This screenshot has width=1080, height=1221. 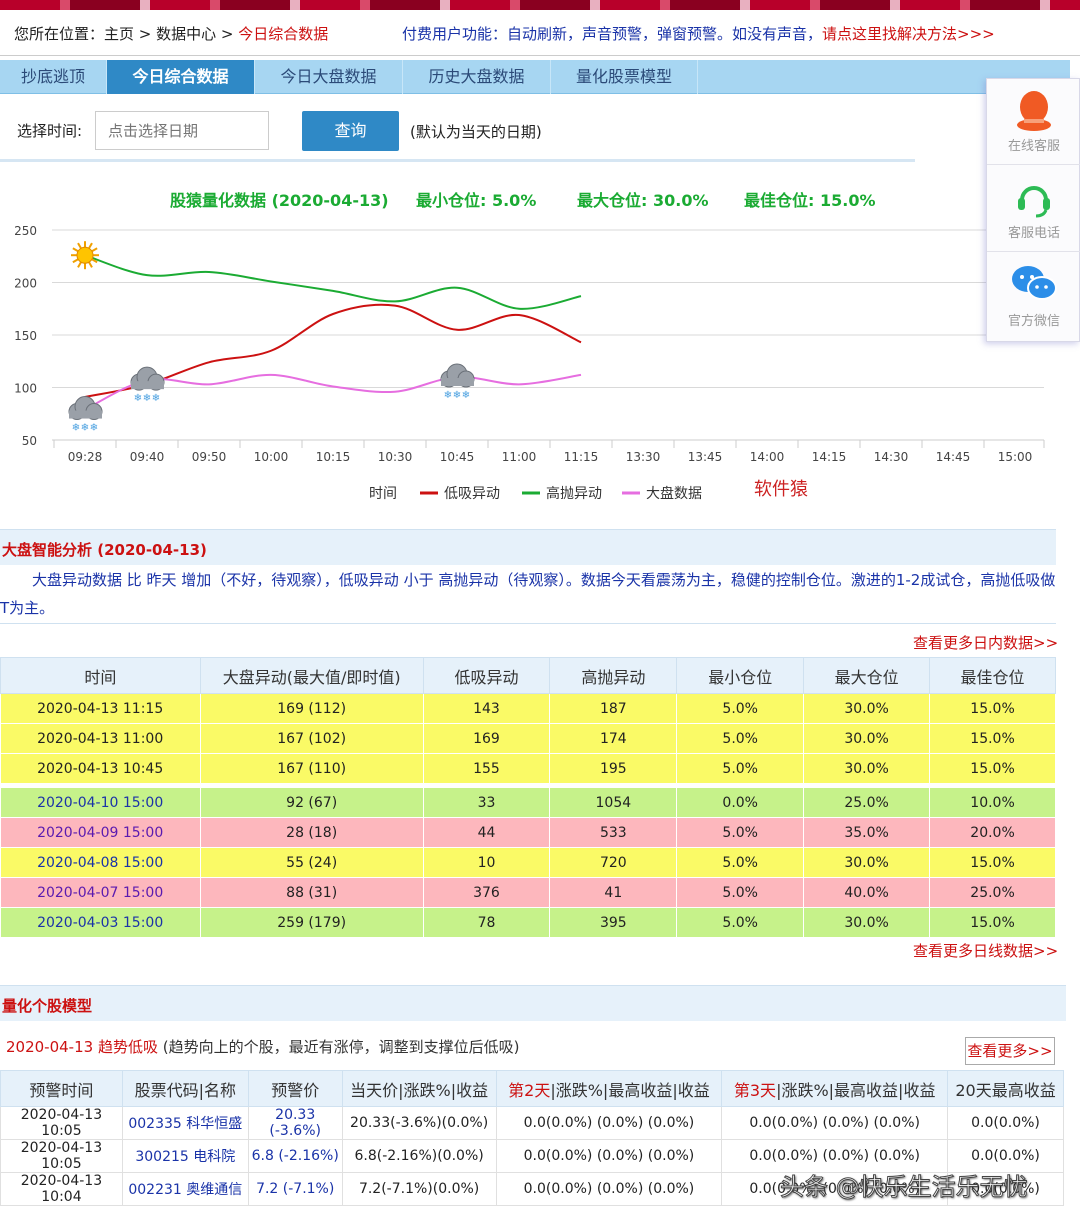 I want to click on col-min-pos: 最小仓位, so click(x=740, y=675).